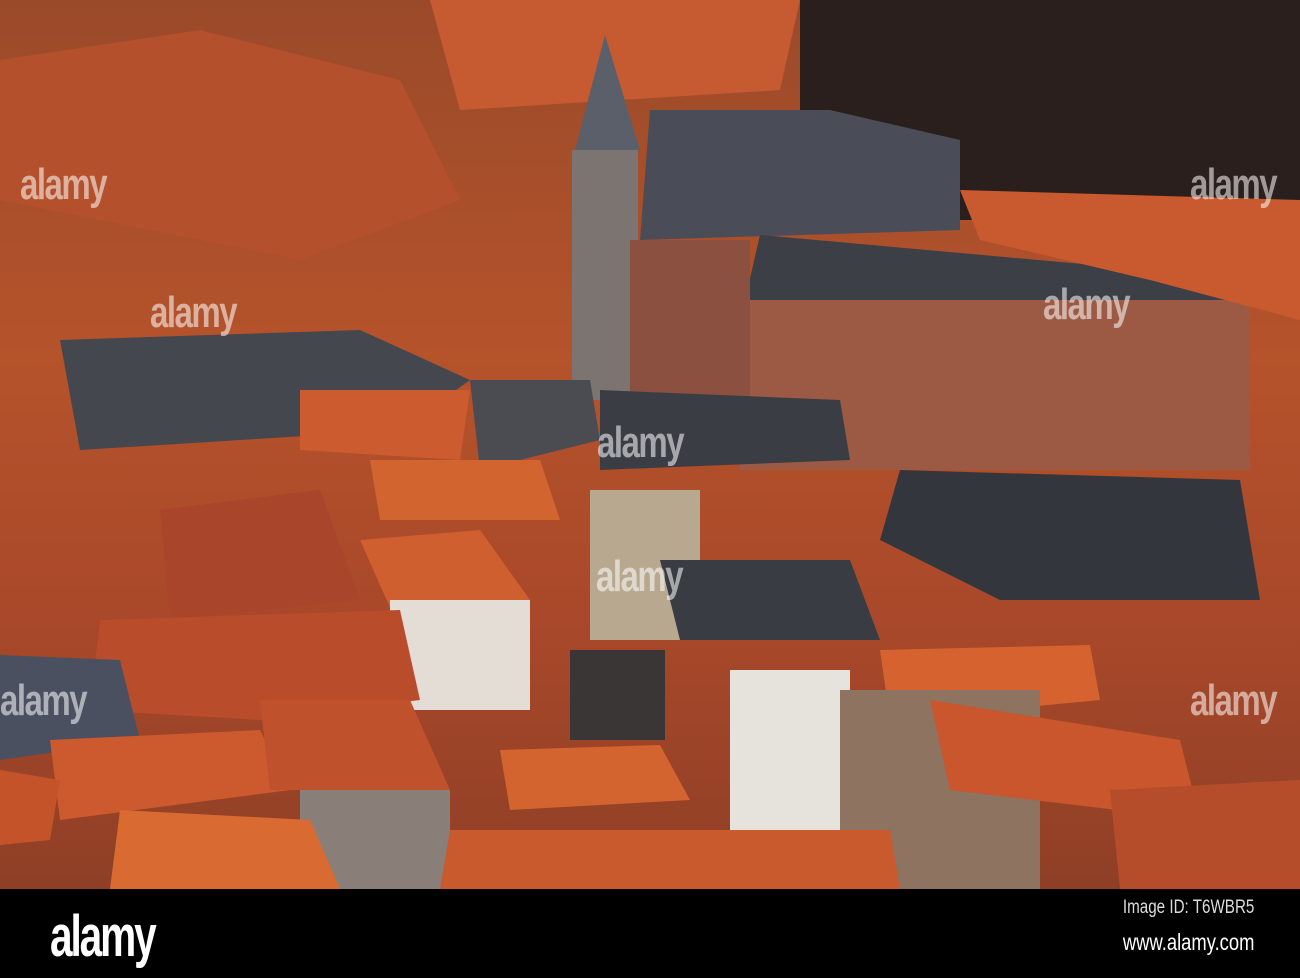 The image size is (1300, 978). I want to click on alamy-logo: alamy, so click(103, 936).